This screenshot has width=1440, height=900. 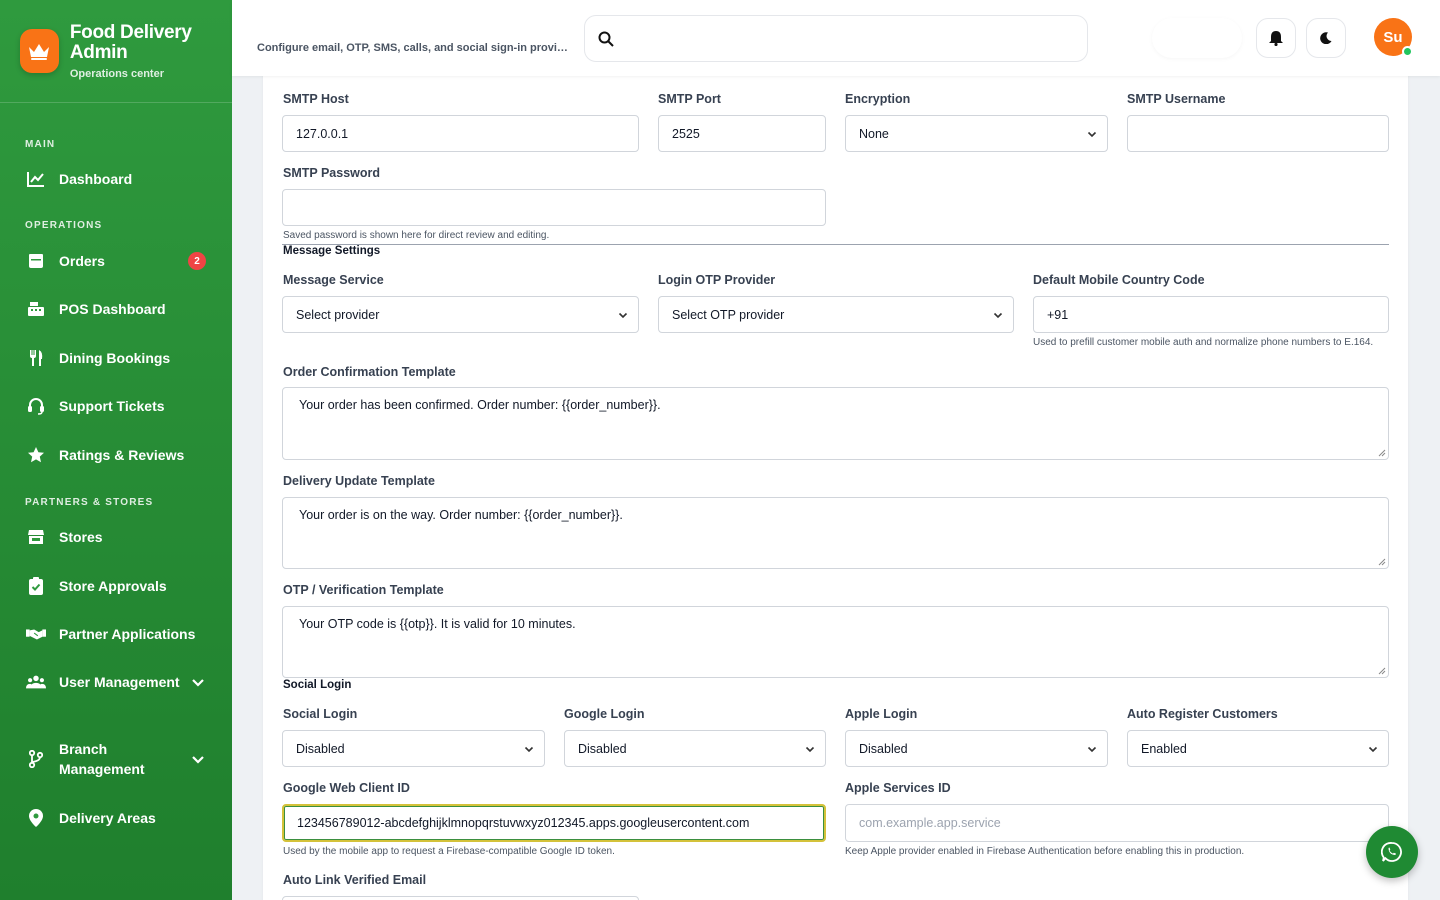 I want to click on smtp-port-input: 2525, so click(x=742, y=133).